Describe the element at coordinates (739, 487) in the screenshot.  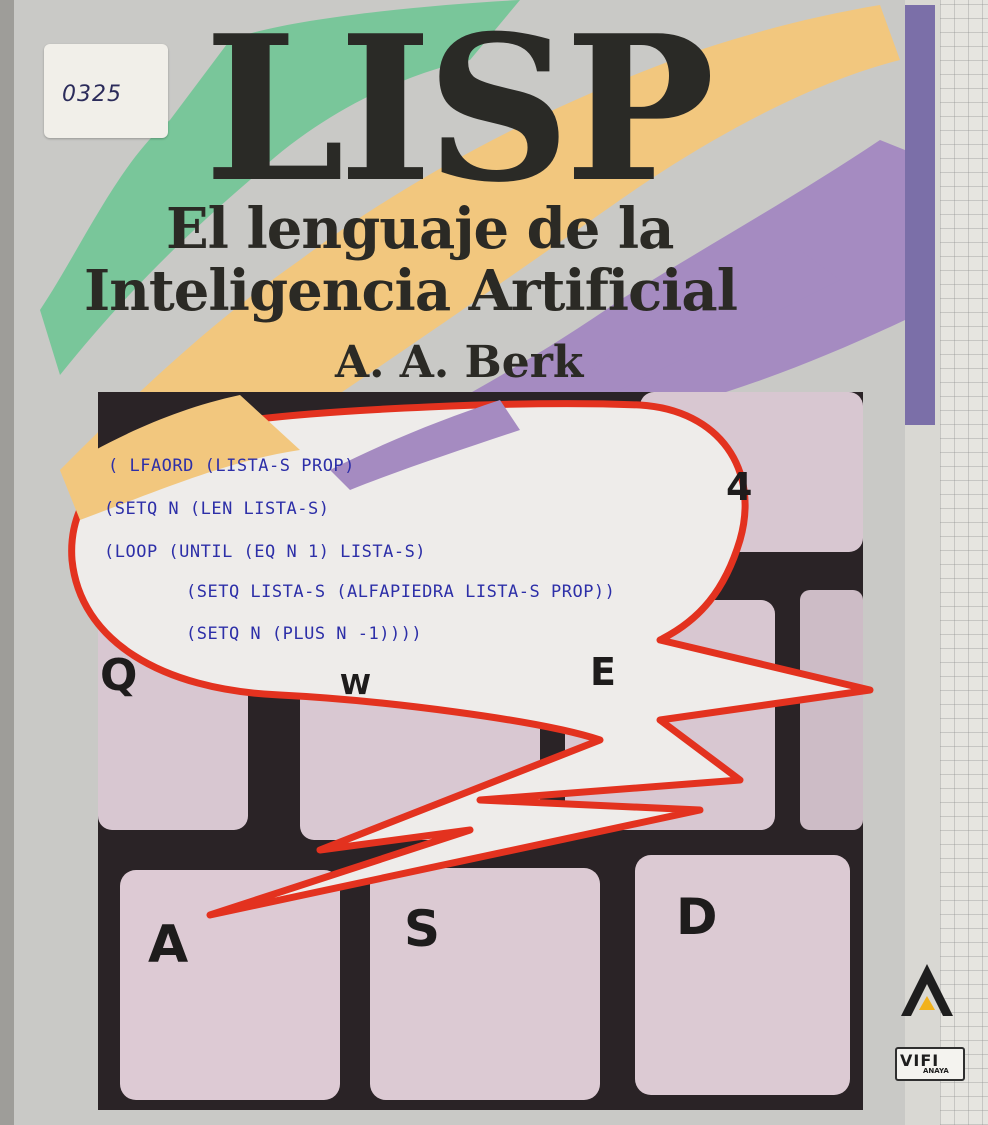
I see `key-label-4: 4` at that location.